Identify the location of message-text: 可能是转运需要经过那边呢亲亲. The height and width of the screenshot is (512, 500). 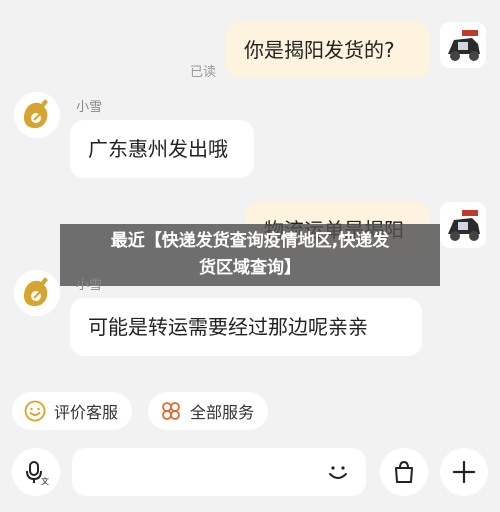
(228, 327).